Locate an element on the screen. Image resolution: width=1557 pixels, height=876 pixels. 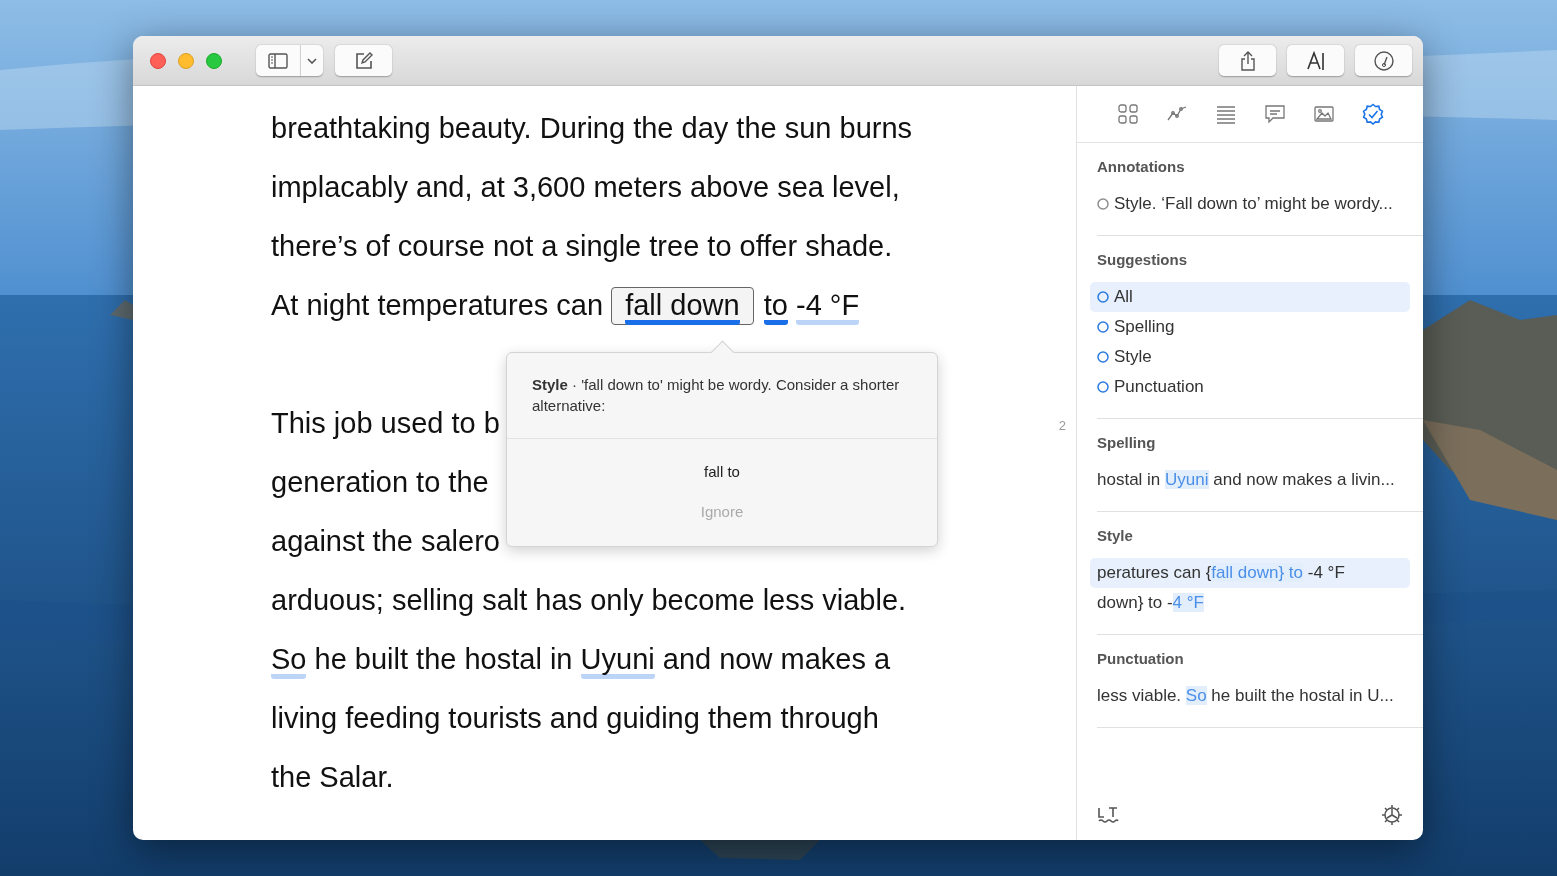
check-badge-icon is located at coordinates (1372, 114).